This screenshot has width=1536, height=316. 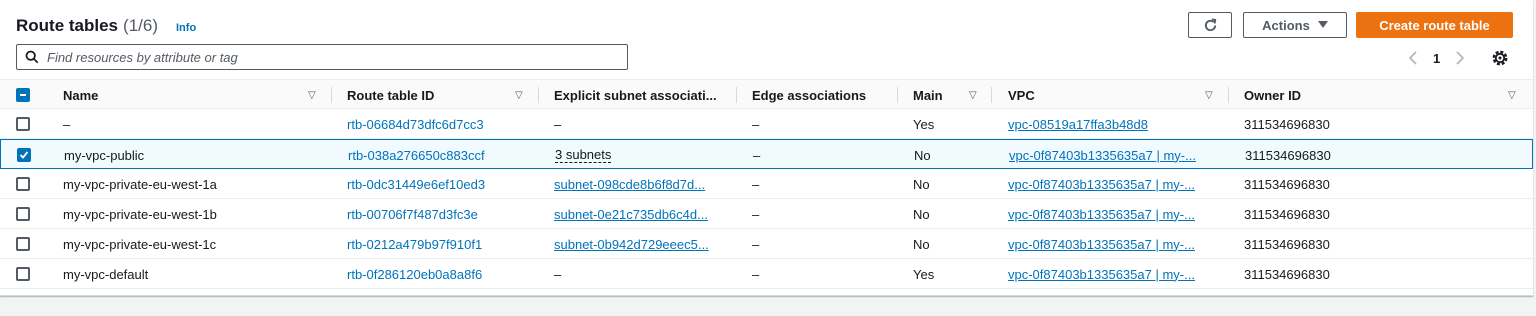 What do you see at coordinates (140, 244) in the screenshot?
I see `cell-name: my-vpc-private-eu-west-1c` at bounding box center [140, 244].